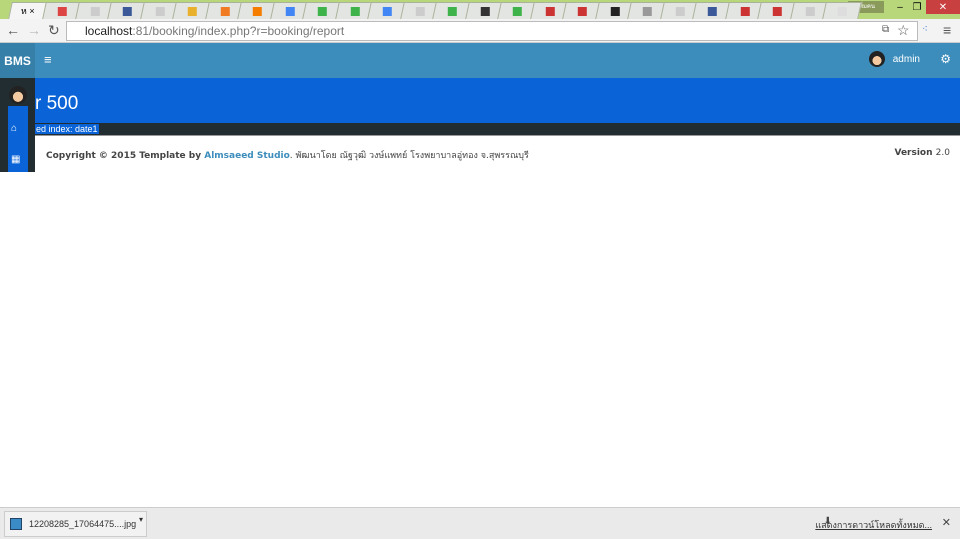  I want to click on error-bar: ed index: date1, so click(480, 129).